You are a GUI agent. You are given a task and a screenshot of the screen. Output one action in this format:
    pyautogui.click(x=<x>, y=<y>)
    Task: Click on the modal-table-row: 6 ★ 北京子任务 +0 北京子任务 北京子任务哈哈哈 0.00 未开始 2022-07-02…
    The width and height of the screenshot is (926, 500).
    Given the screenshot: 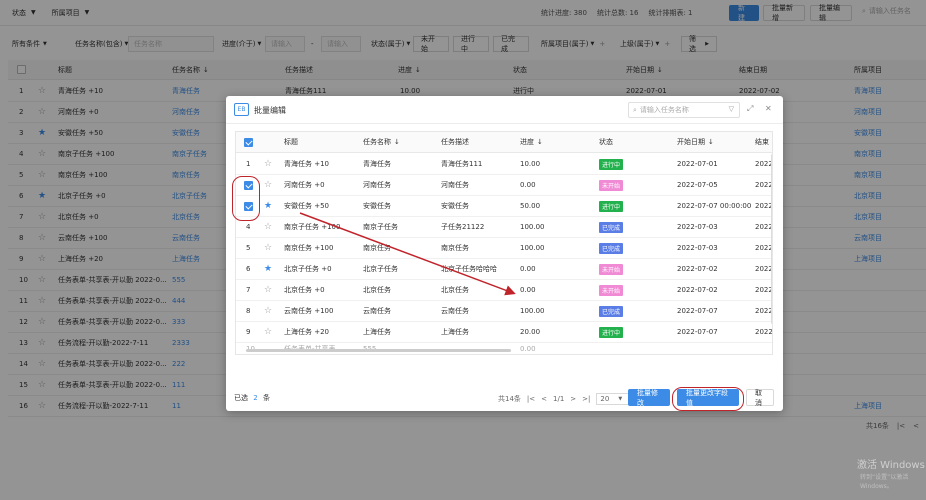 What is the action you would take?
    pyautogui.click(x=504, y=269)
    